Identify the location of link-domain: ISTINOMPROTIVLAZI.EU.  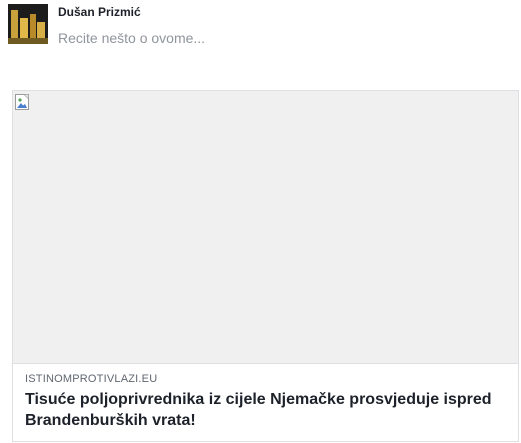
(91, 379).